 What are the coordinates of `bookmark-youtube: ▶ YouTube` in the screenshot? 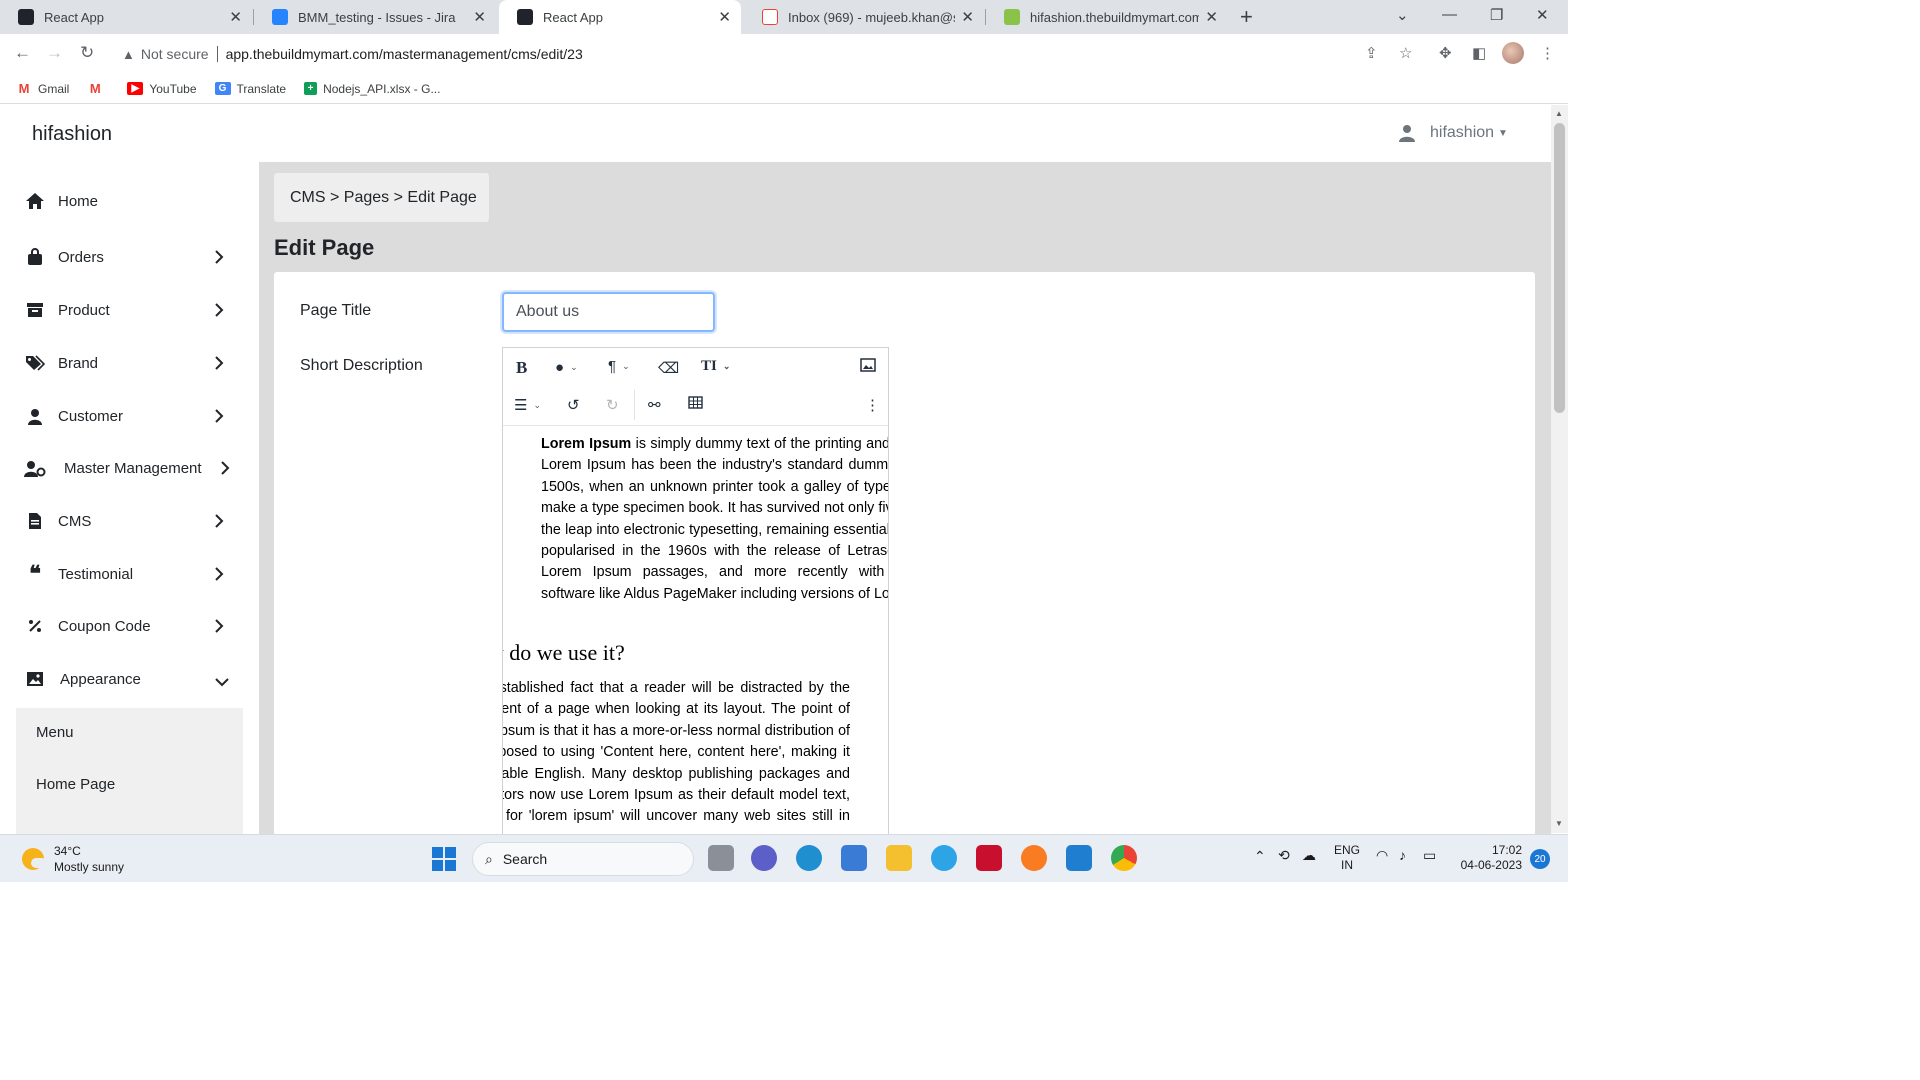 It's located at (162, 89).